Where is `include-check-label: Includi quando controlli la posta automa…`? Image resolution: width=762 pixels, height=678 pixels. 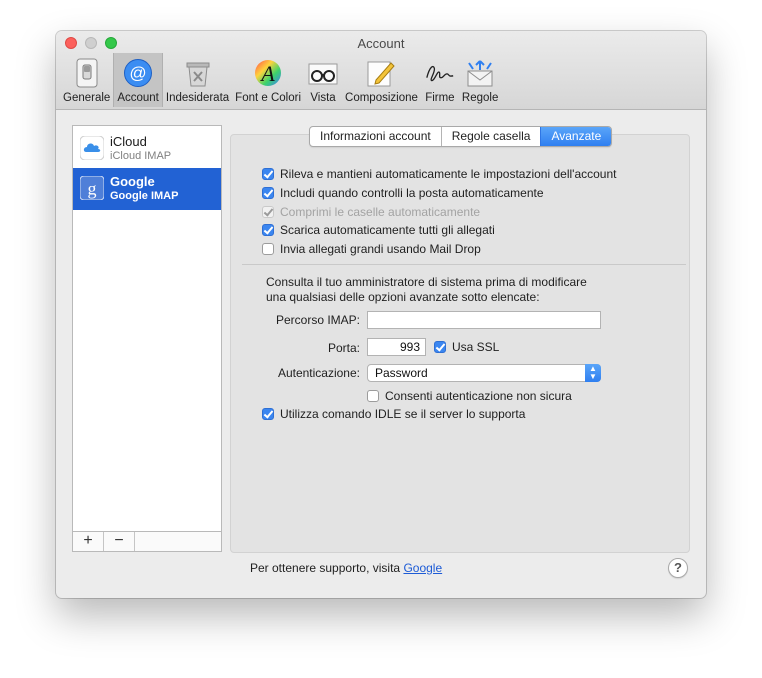
include-check-label: Includi quando controlli la posta automa… is located at coordinates (412, 193).